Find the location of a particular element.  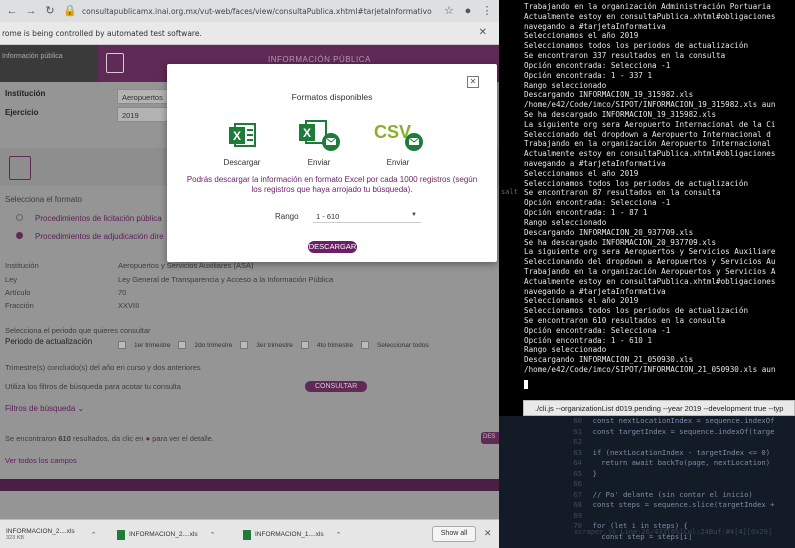

line-number: 67 is located at coordinates (577, 494).